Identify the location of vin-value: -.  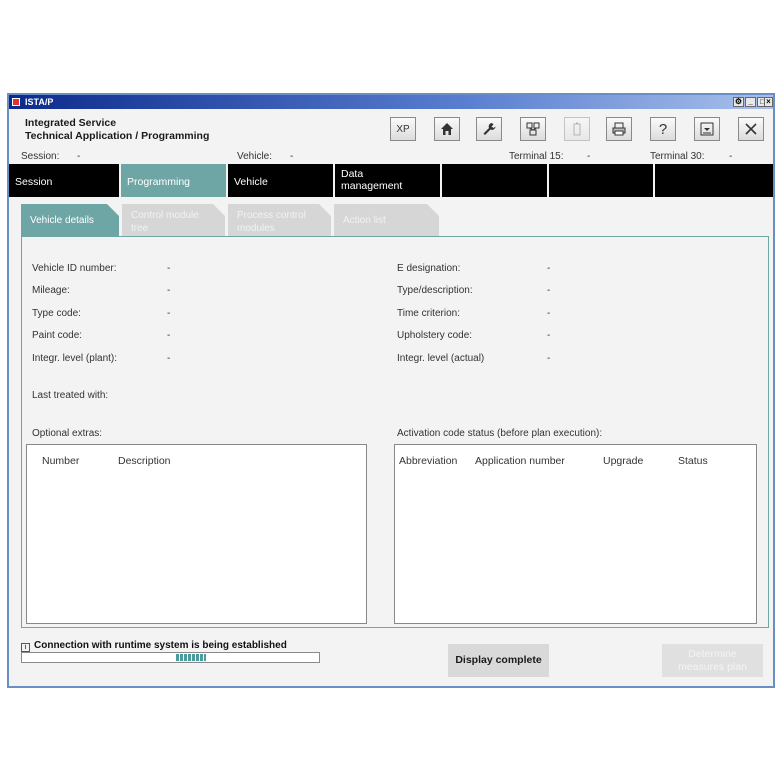
(169, 268).